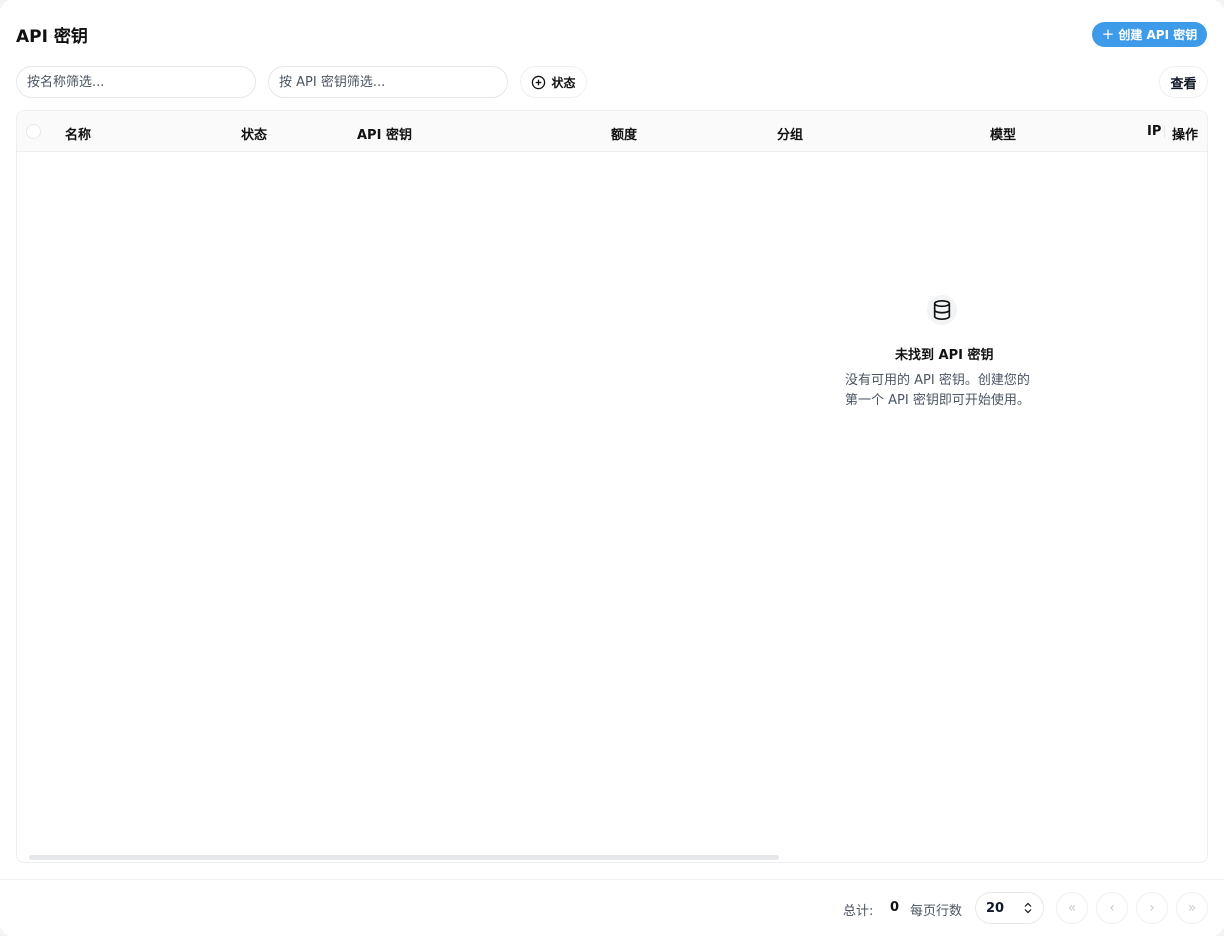 This screenshot has height=936, width=1224. I want to click on rows-per-page-label: 每页行数, so click(936, 911).